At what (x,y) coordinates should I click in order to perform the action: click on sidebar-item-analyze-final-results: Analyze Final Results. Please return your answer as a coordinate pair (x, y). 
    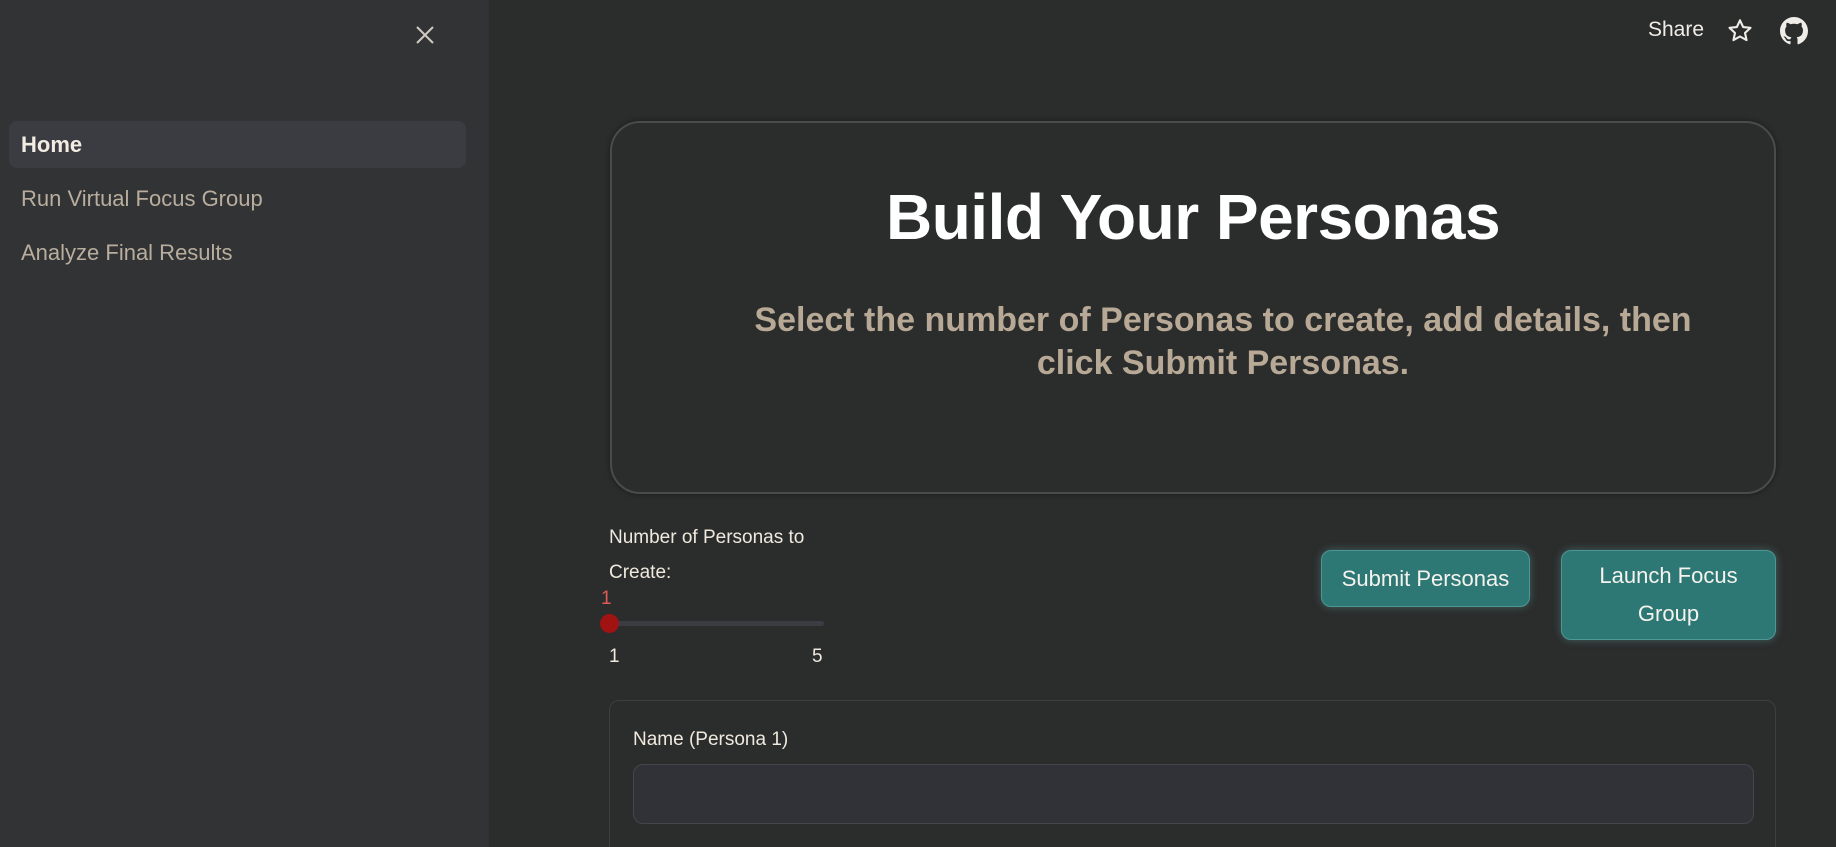
    Looking at the image, I should click on (237, 252).